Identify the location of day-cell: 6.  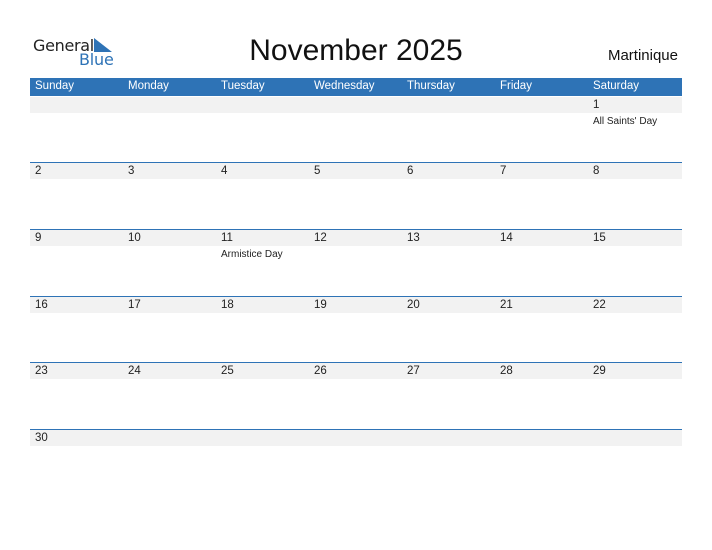
(448, 196).